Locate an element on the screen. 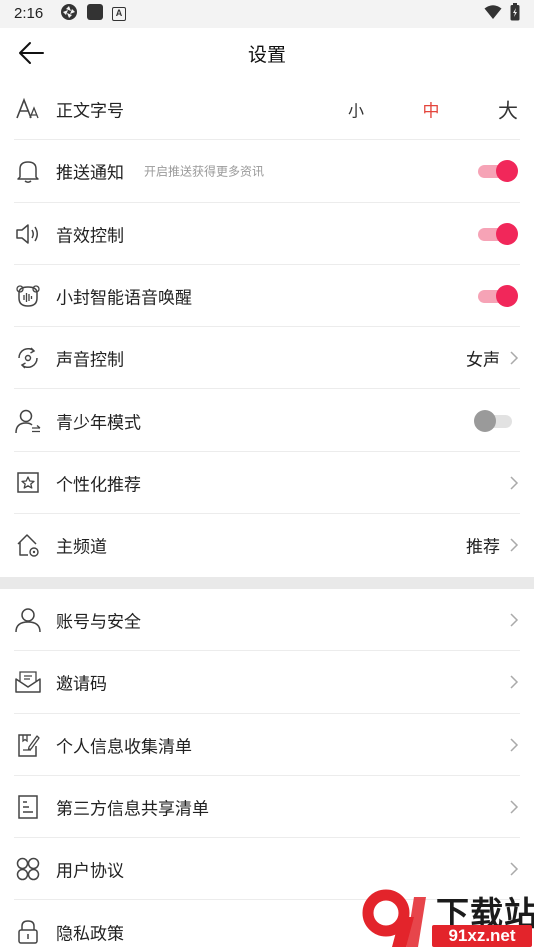 The height and width of the screenshot is (950, 534). invite-code-row: 邀请码 is located at coordinates (267, 682).